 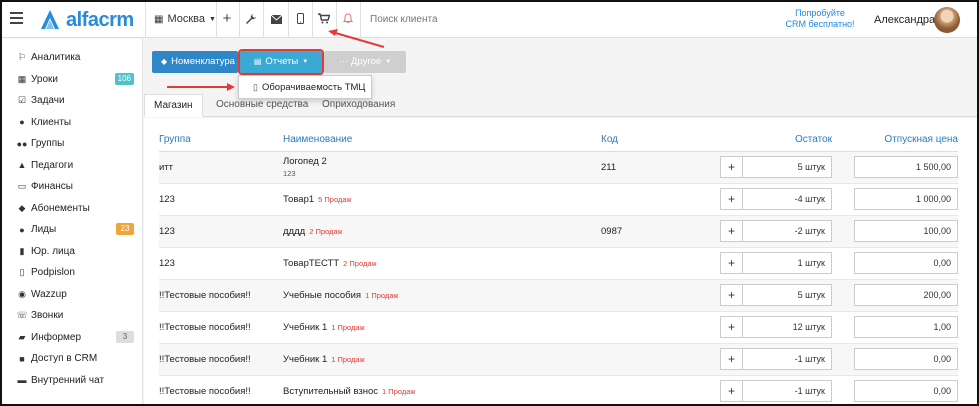 I want to click on sidebar-item-4: ●● Группы, so click(x=72, y=144).